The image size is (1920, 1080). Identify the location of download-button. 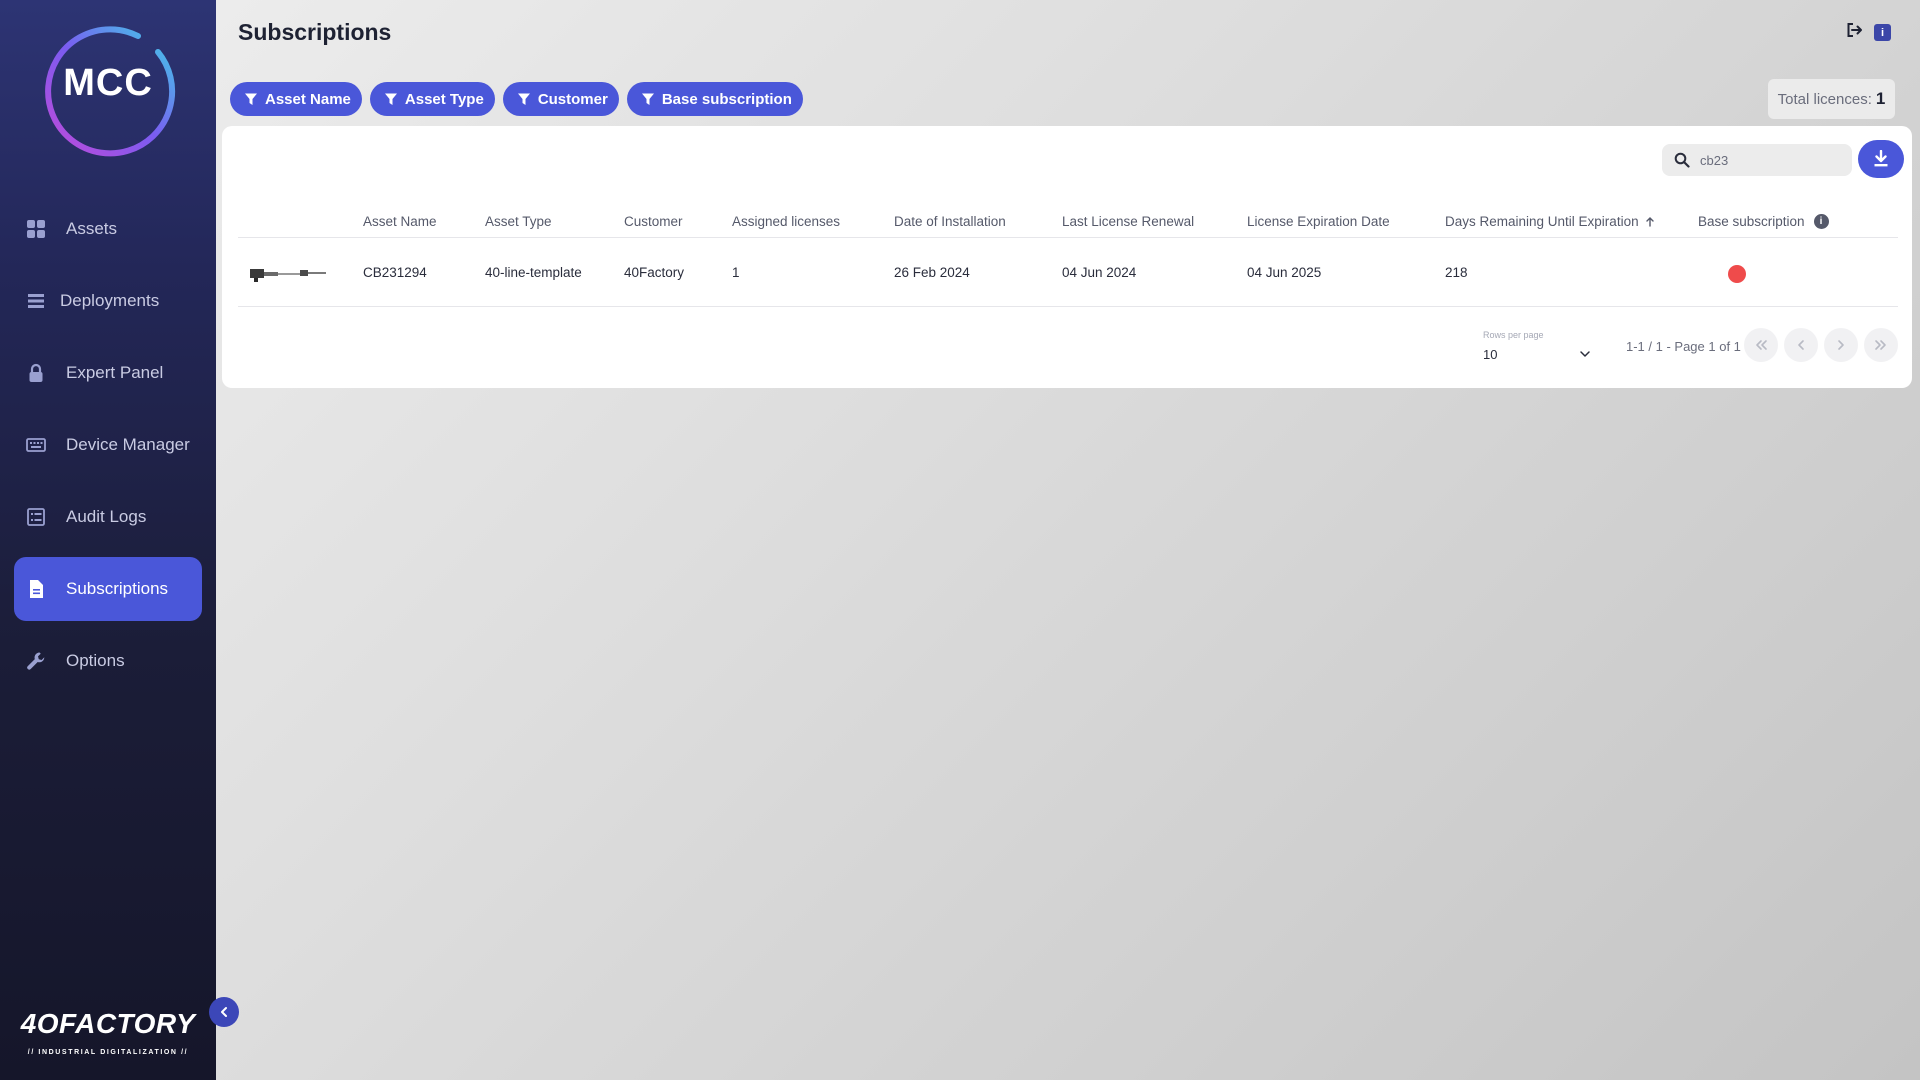
(1881, 159).